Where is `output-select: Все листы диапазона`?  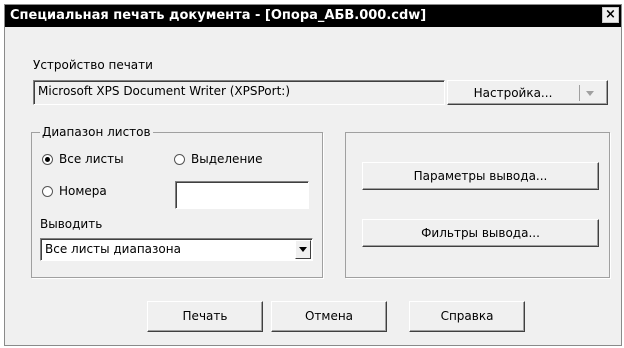 output-select: Все листы диапазона is located at coordinates (176, 249).